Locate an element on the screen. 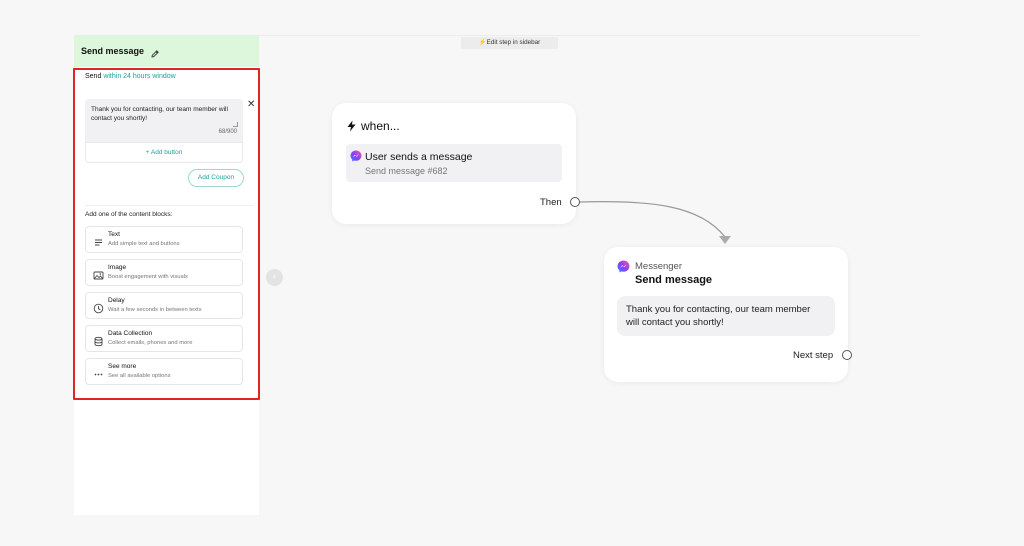 This screenshot has height=546, width=1024. action-channel: Messenger is located at coordinates (658, 266).